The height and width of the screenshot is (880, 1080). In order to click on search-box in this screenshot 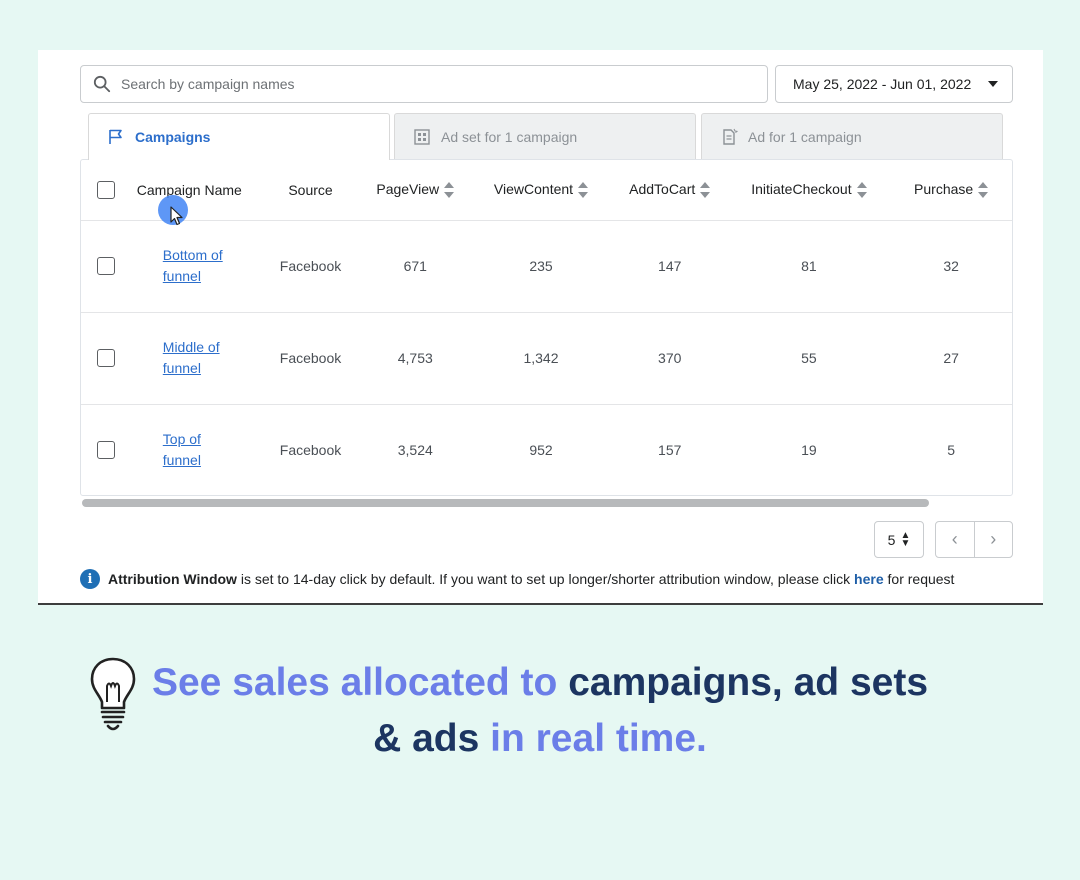, I will do `click(424, 84)`.